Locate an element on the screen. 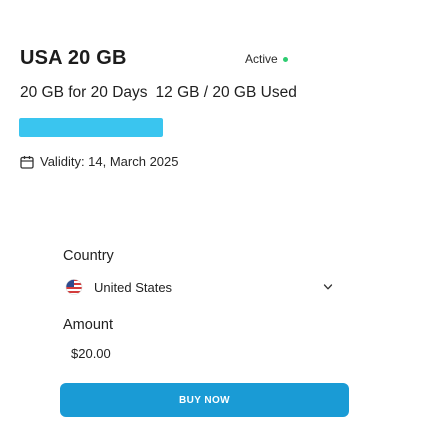  status-text: Active is located at coordinates (261, 59).